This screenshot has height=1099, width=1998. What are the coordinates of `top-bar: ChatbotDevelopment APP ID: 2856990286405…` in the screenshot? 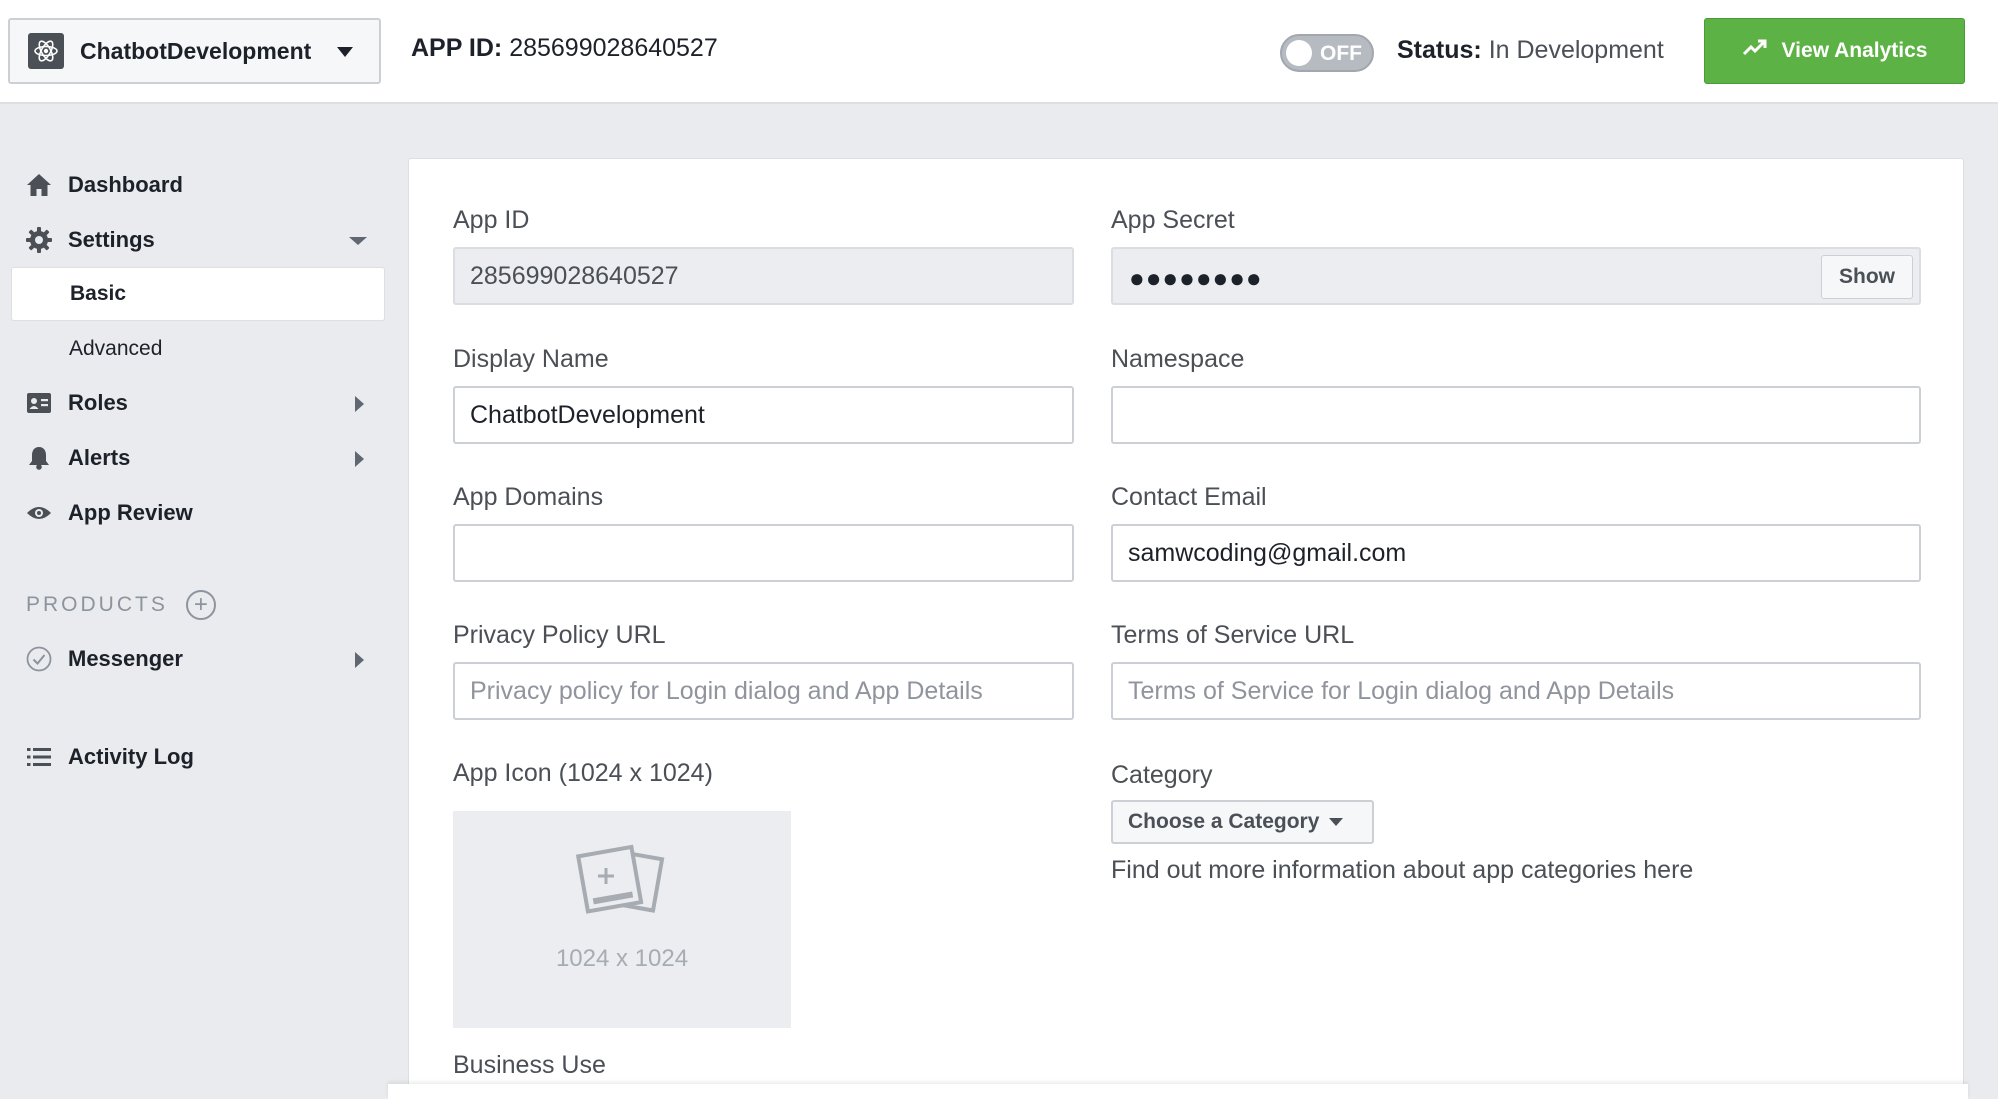 It's located at (999, 52).